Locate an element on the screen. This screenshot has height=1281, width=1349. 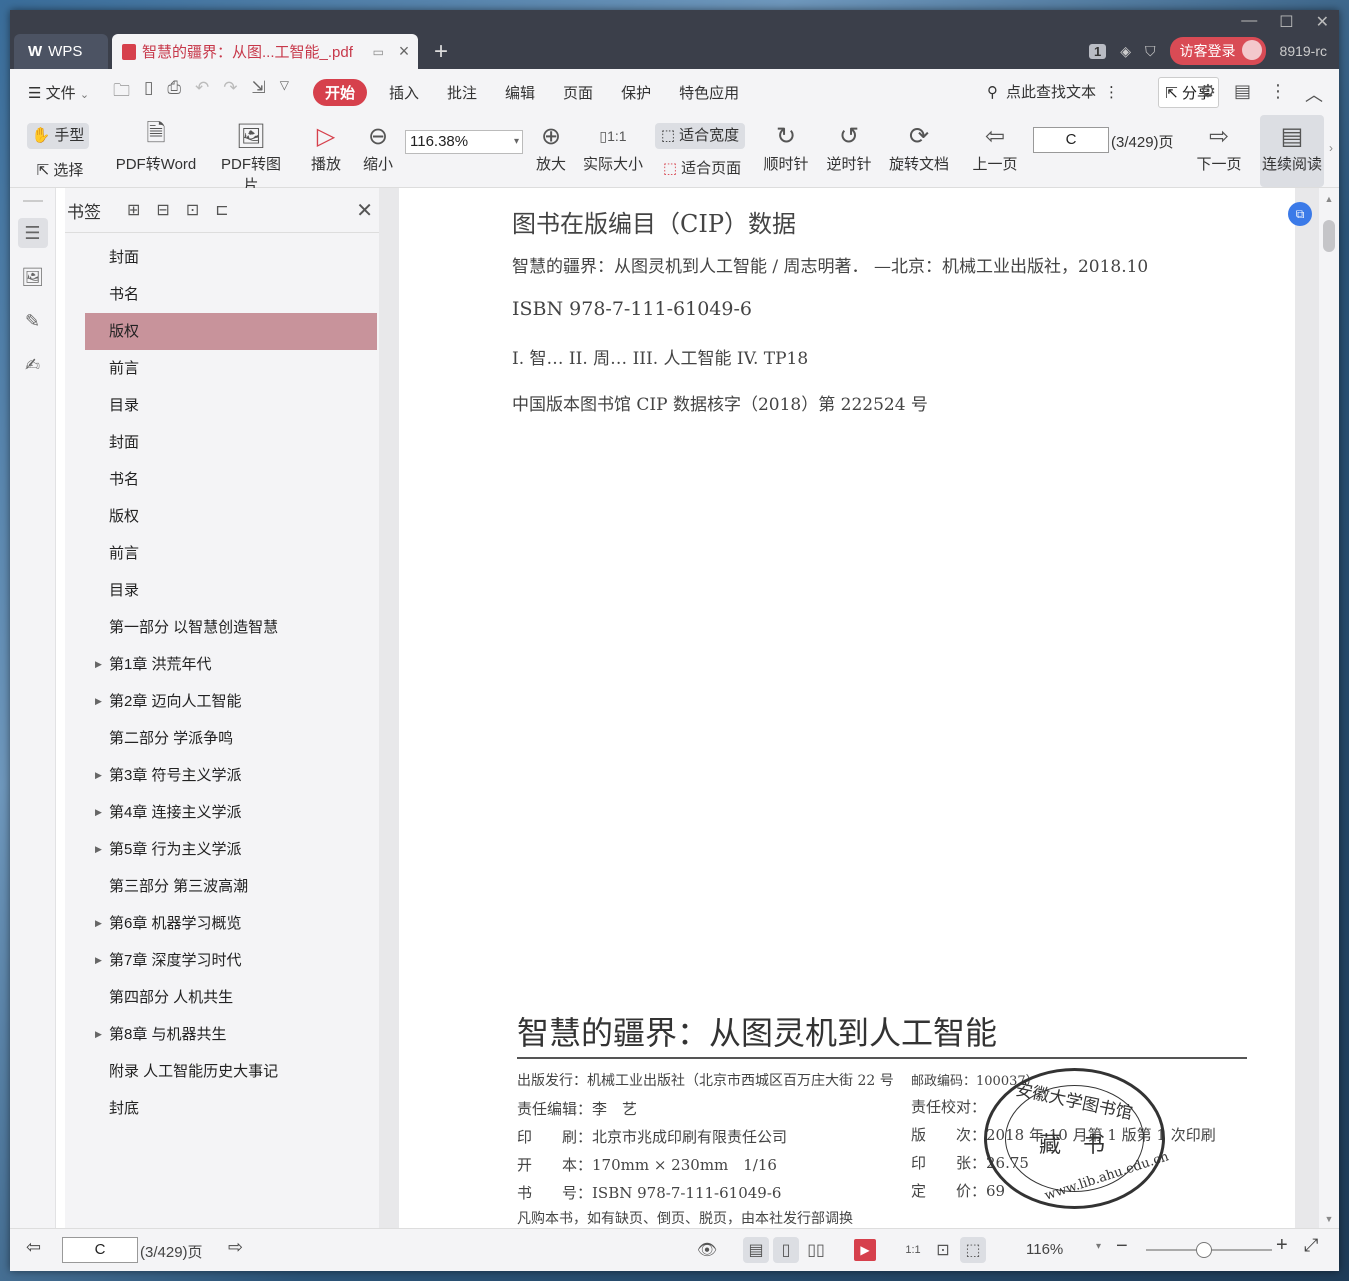
bookmark-options-icon: ⊏ is located at coordinates (221, 210).